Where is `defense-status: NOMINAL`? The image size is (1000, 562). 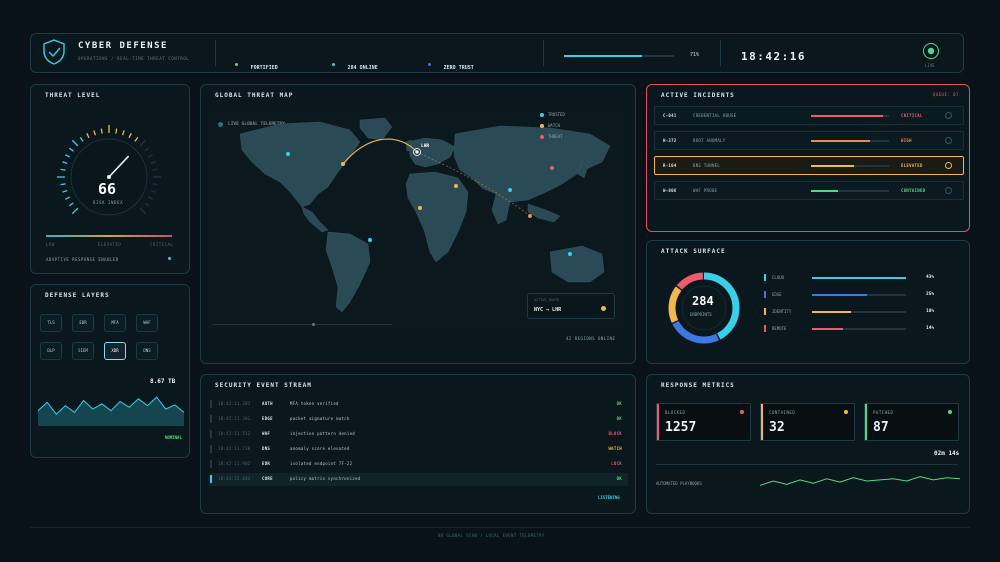
defense-status: NOMINAL is located at coordinates (173, 437).